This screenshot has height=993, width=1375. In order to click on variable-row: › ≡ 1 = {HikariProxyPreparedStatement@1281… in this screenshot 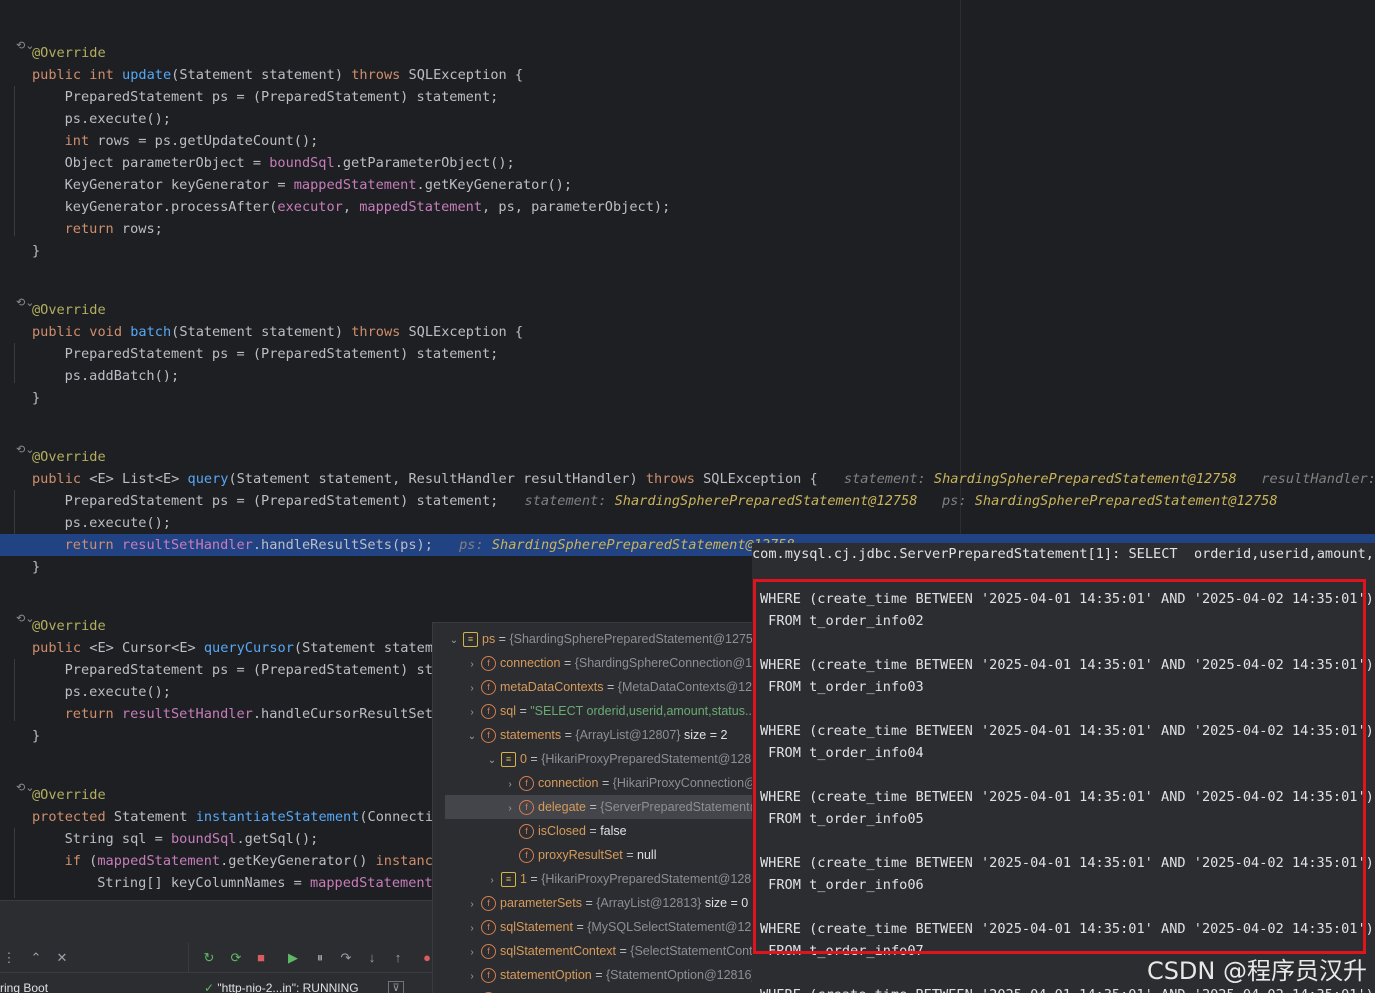, I will do `click(593, 879)`.